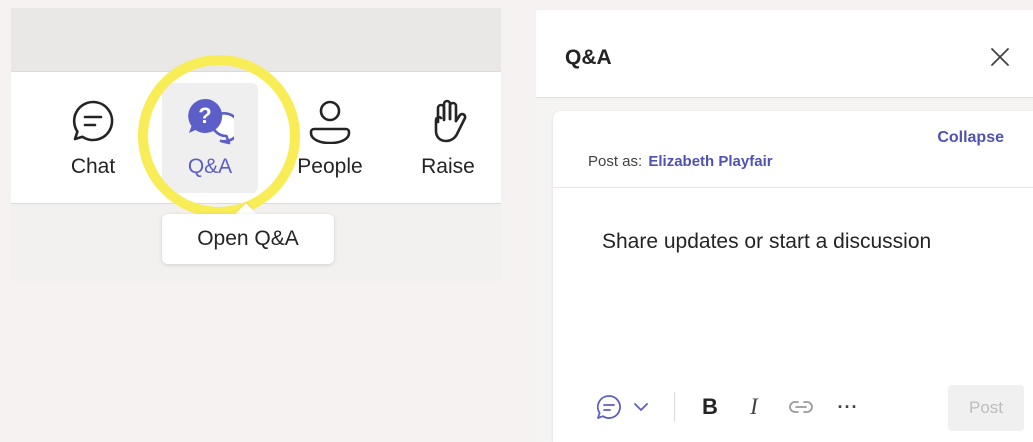  I want to click on chat-icon, so click(93, 121).